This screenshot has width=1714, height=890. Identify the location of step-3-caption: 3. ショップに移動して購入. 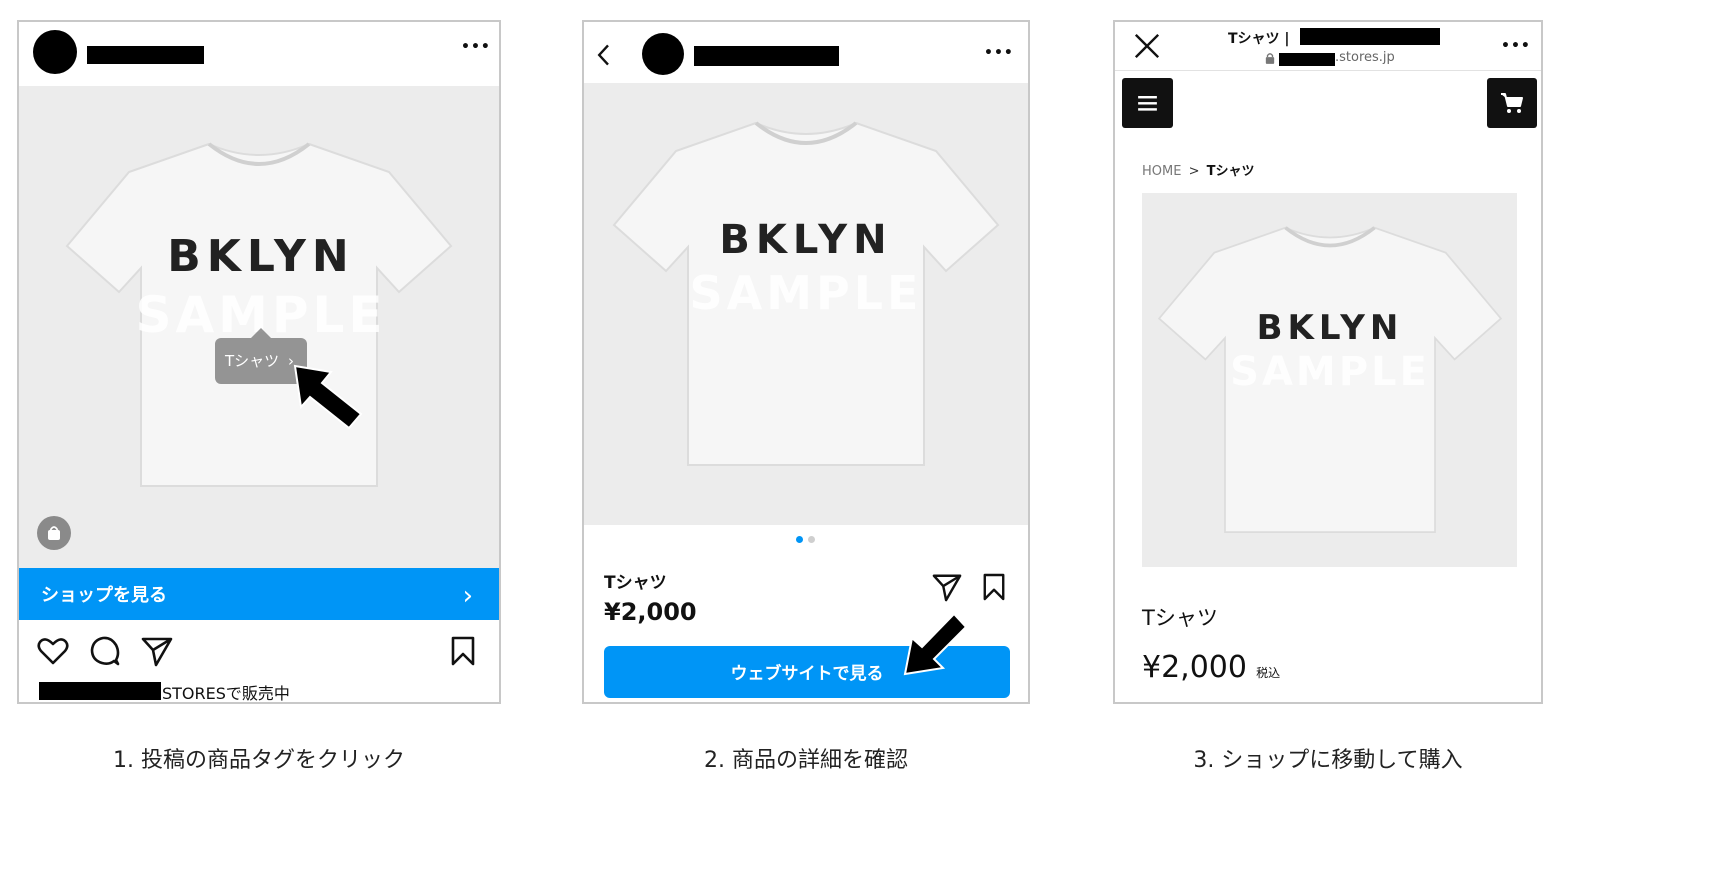
(1328, 760).